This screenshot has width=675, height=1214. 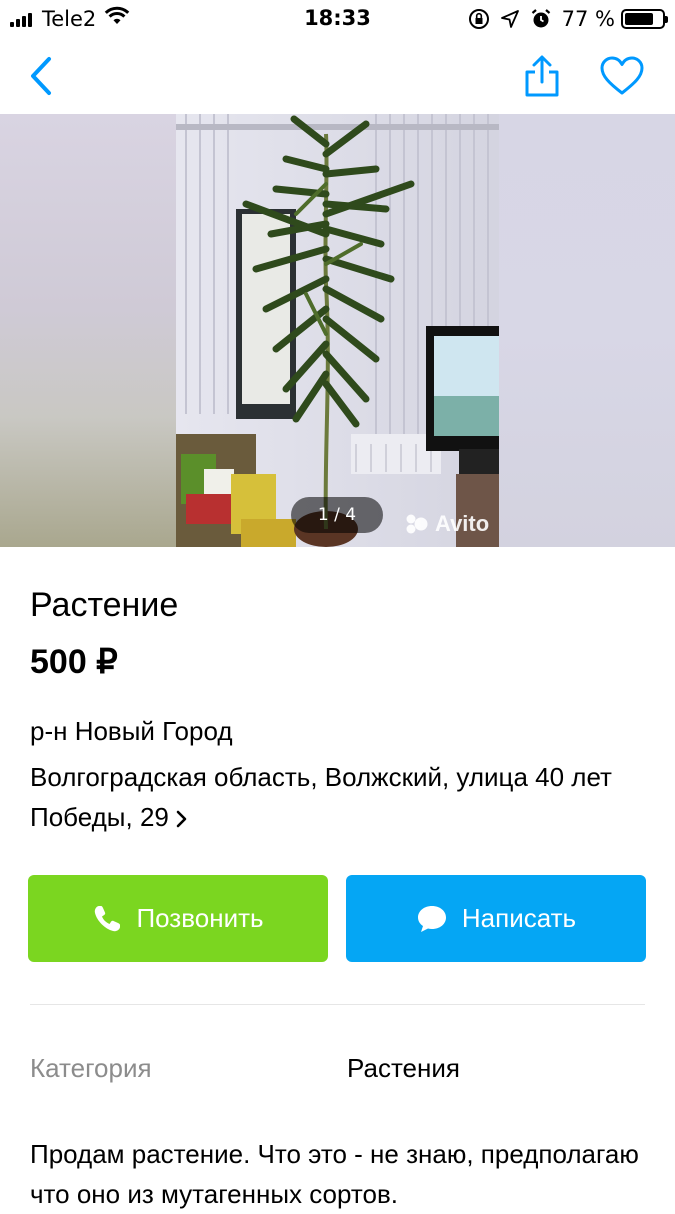 What do you see at coordinates (91, 1068) in the screenshot?
I see `category-label: Категория` at bounding box center [91, 1068].